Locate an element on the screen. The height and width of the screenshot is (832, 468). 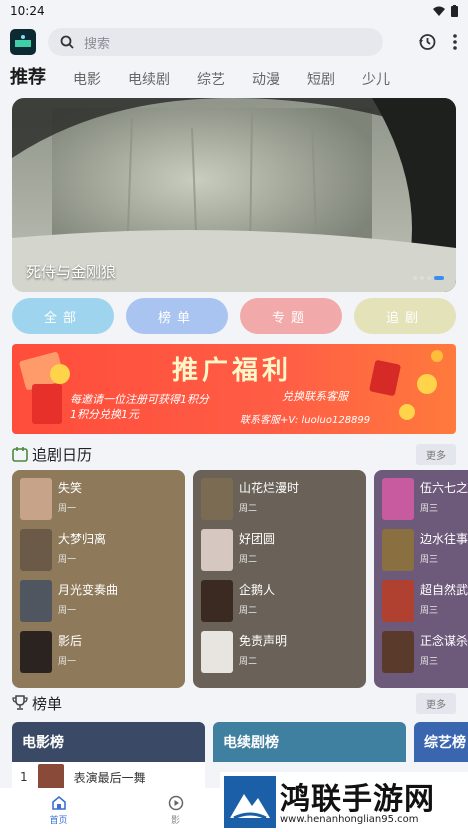
carousel-indicator is located at coordinates (428, 278).